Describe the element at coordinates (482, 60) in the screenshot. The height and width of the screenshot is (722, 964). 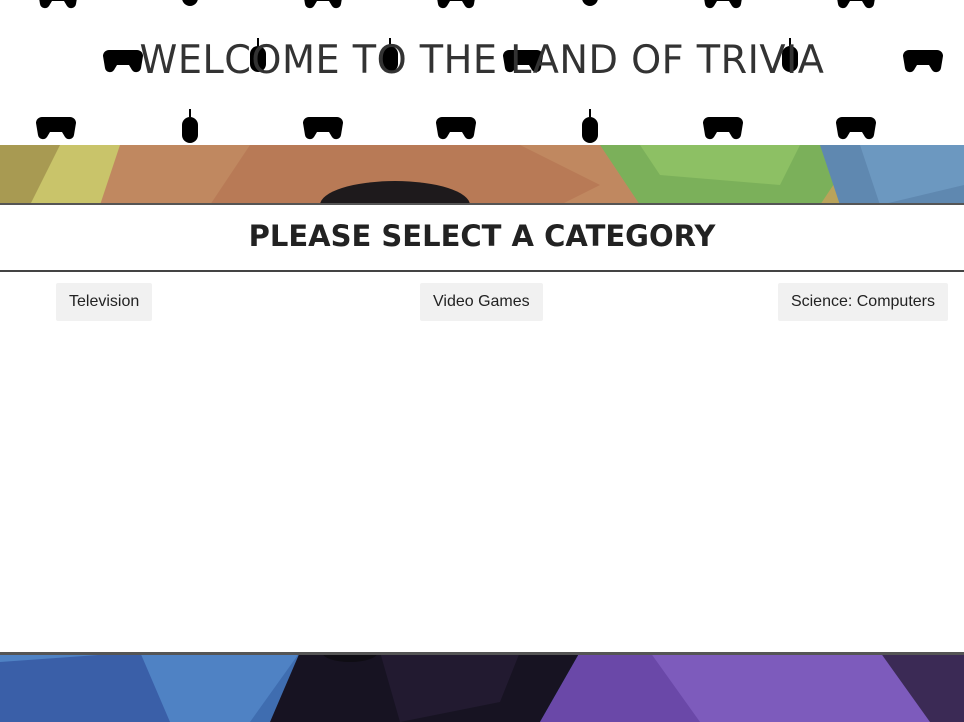
I see `page-title: WELCOME TO THE LAND OF TRIVIA` at that location.